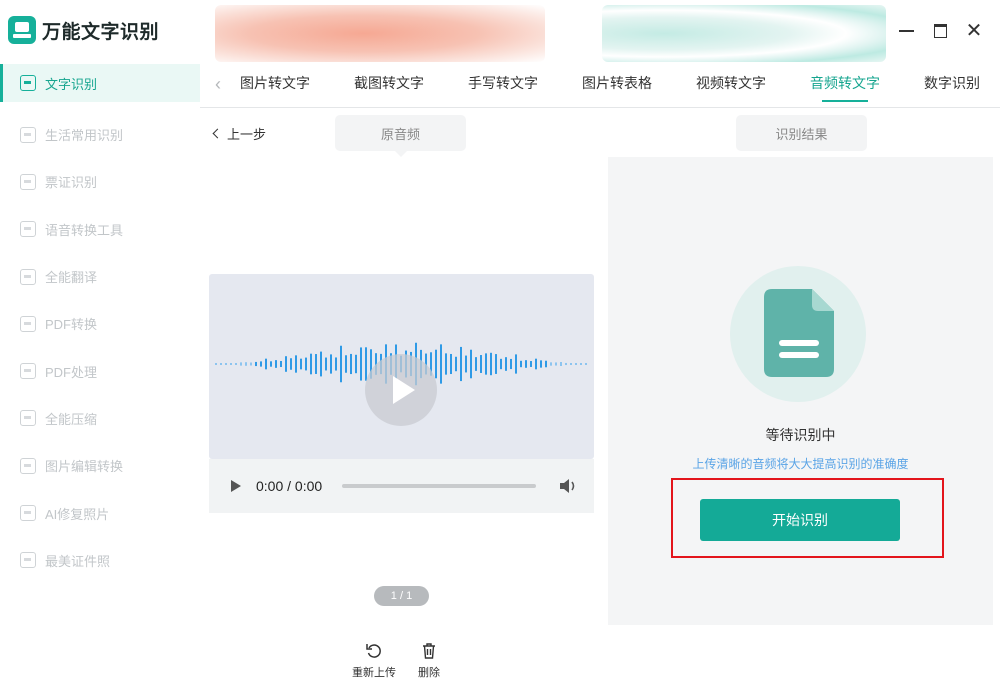  I want to click on voice-icon, so click(28, 229).